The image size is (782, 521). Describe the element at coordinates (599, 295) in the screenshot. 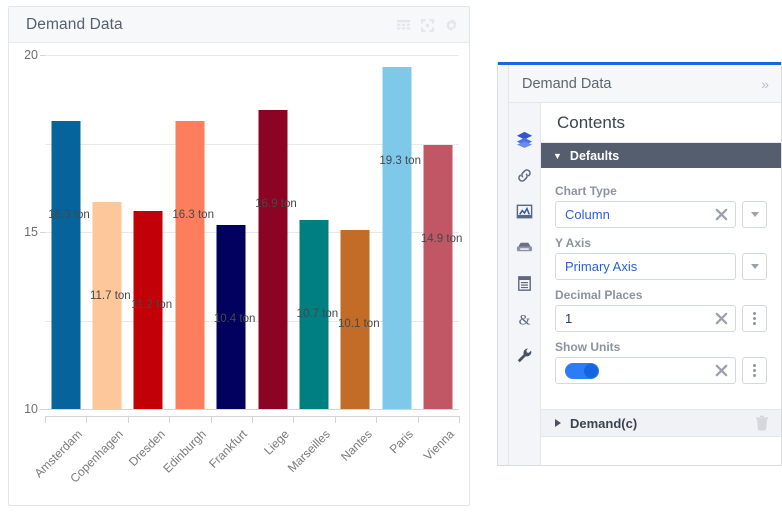

I see `field-label: Decimal Places` at that location.